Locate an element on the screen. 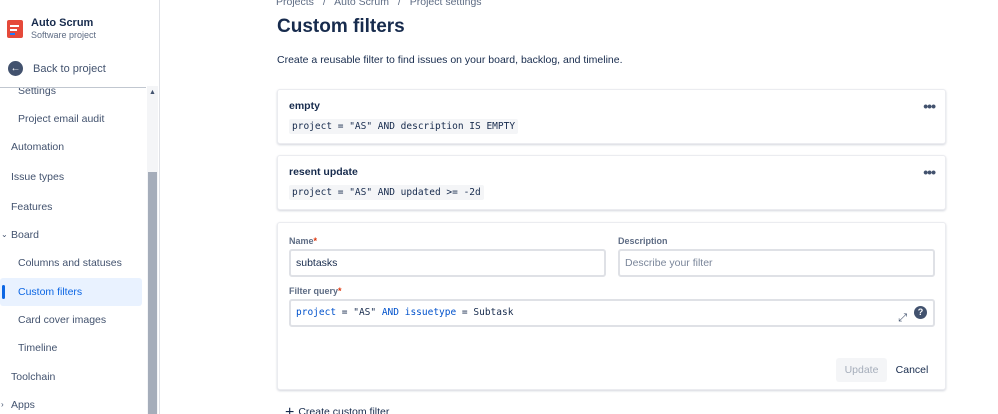  cancel-button: Cancel is located at coordinates (912, 370).